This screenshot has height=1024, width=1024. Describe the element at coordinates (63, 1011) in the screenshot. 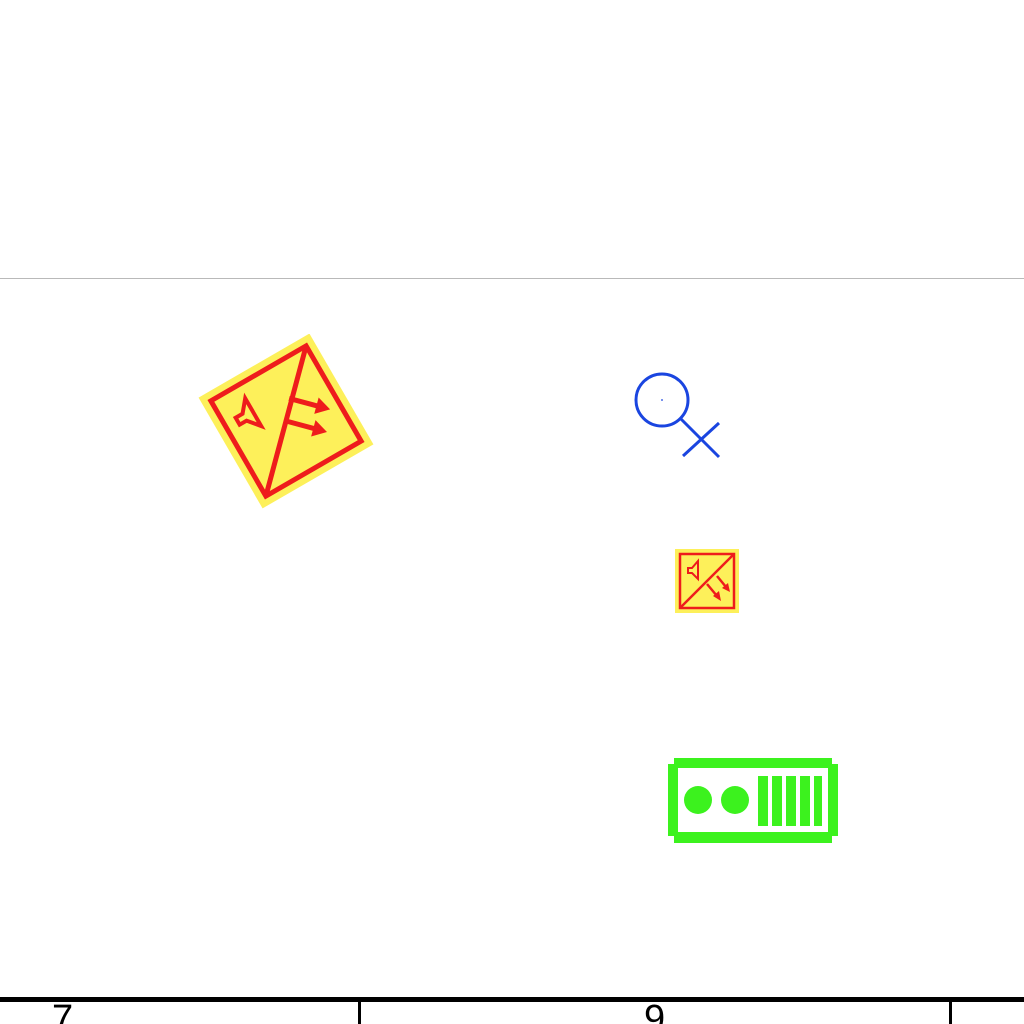

I see `ruler-label: 7` at that location.